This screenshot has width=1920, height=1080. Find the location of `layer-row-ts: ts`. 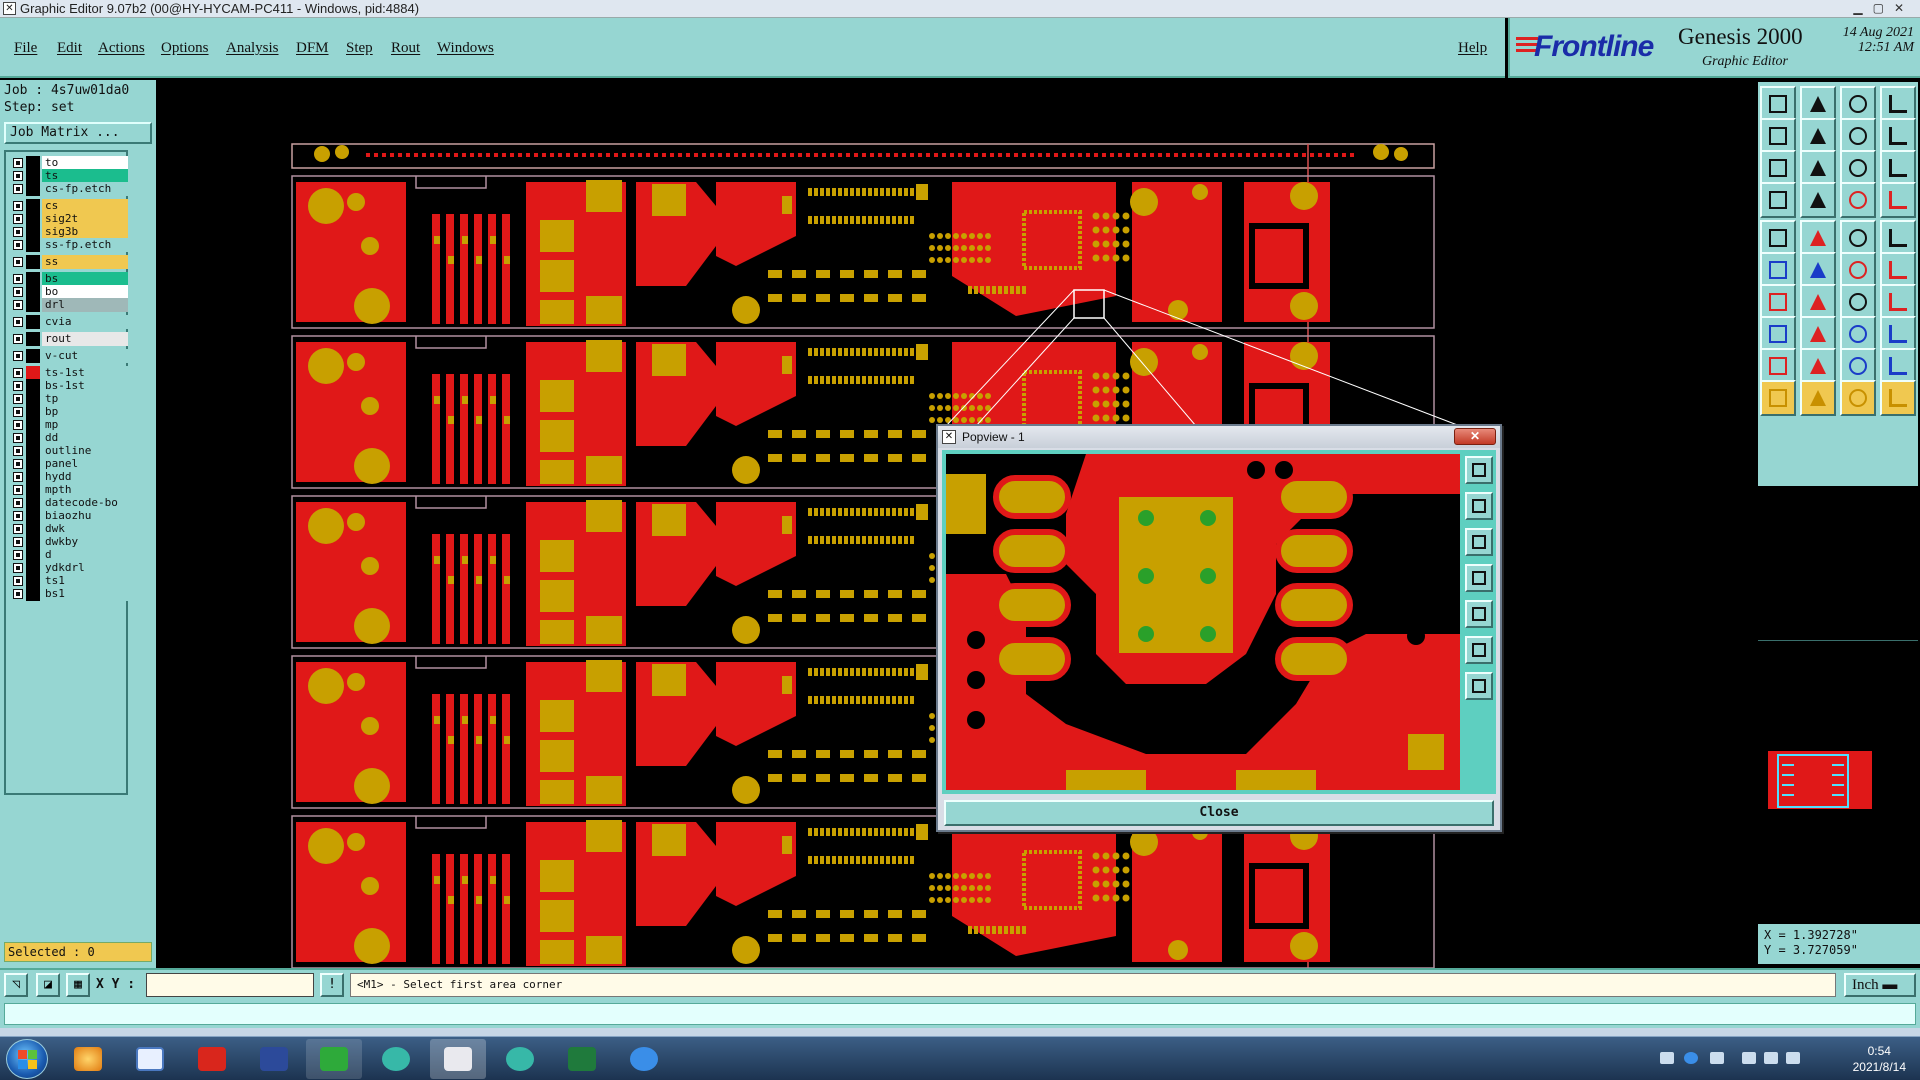

layer-row-ts: ts is located at coordinates (68, 176).